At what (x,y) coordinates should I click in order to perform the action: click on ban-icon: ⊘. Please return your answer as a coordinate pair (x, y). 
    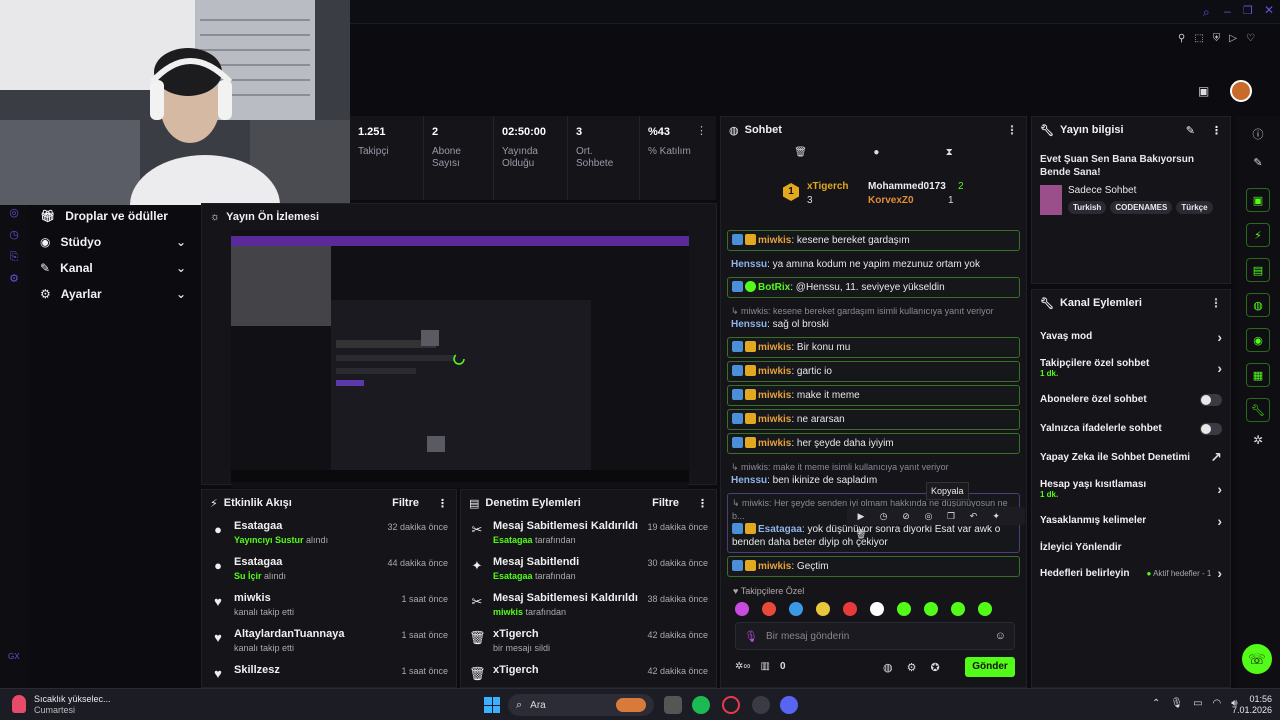
    Looking at the image, I should click on (906, 516).